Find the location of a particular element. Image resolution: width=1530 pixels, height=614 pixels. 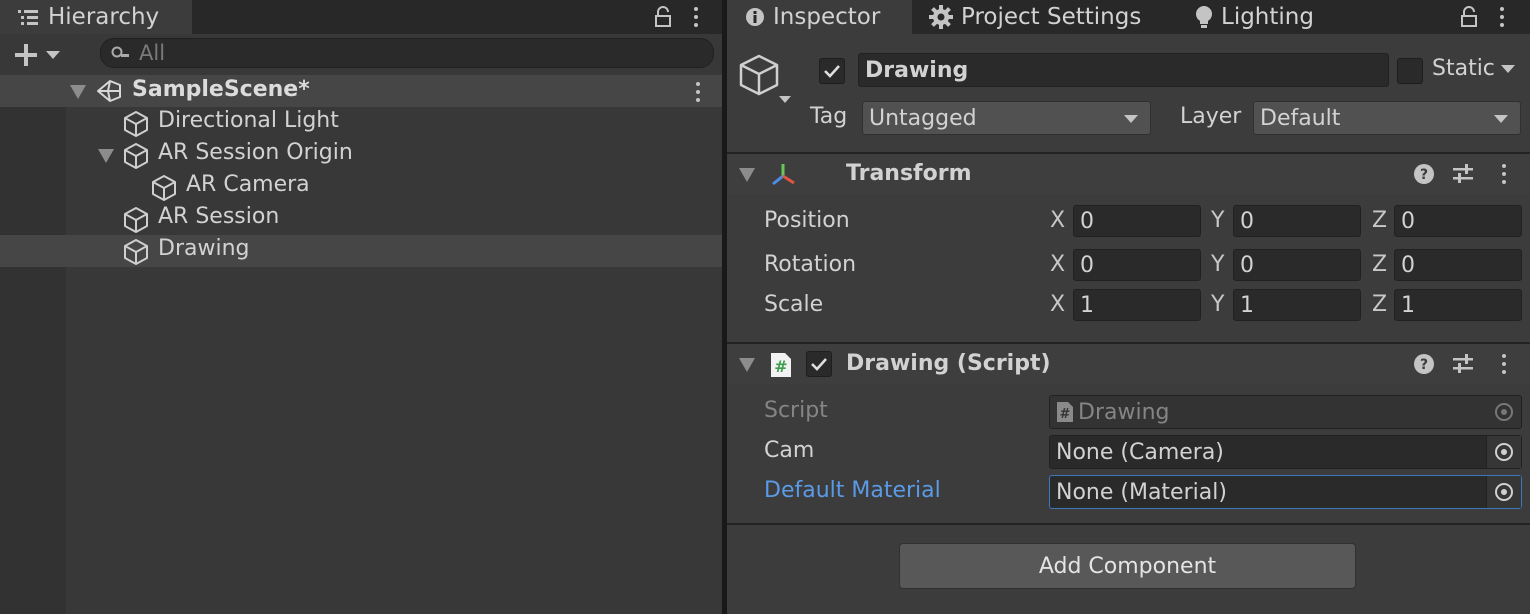

layer-value: Default is located at coordinates (1300, 118).